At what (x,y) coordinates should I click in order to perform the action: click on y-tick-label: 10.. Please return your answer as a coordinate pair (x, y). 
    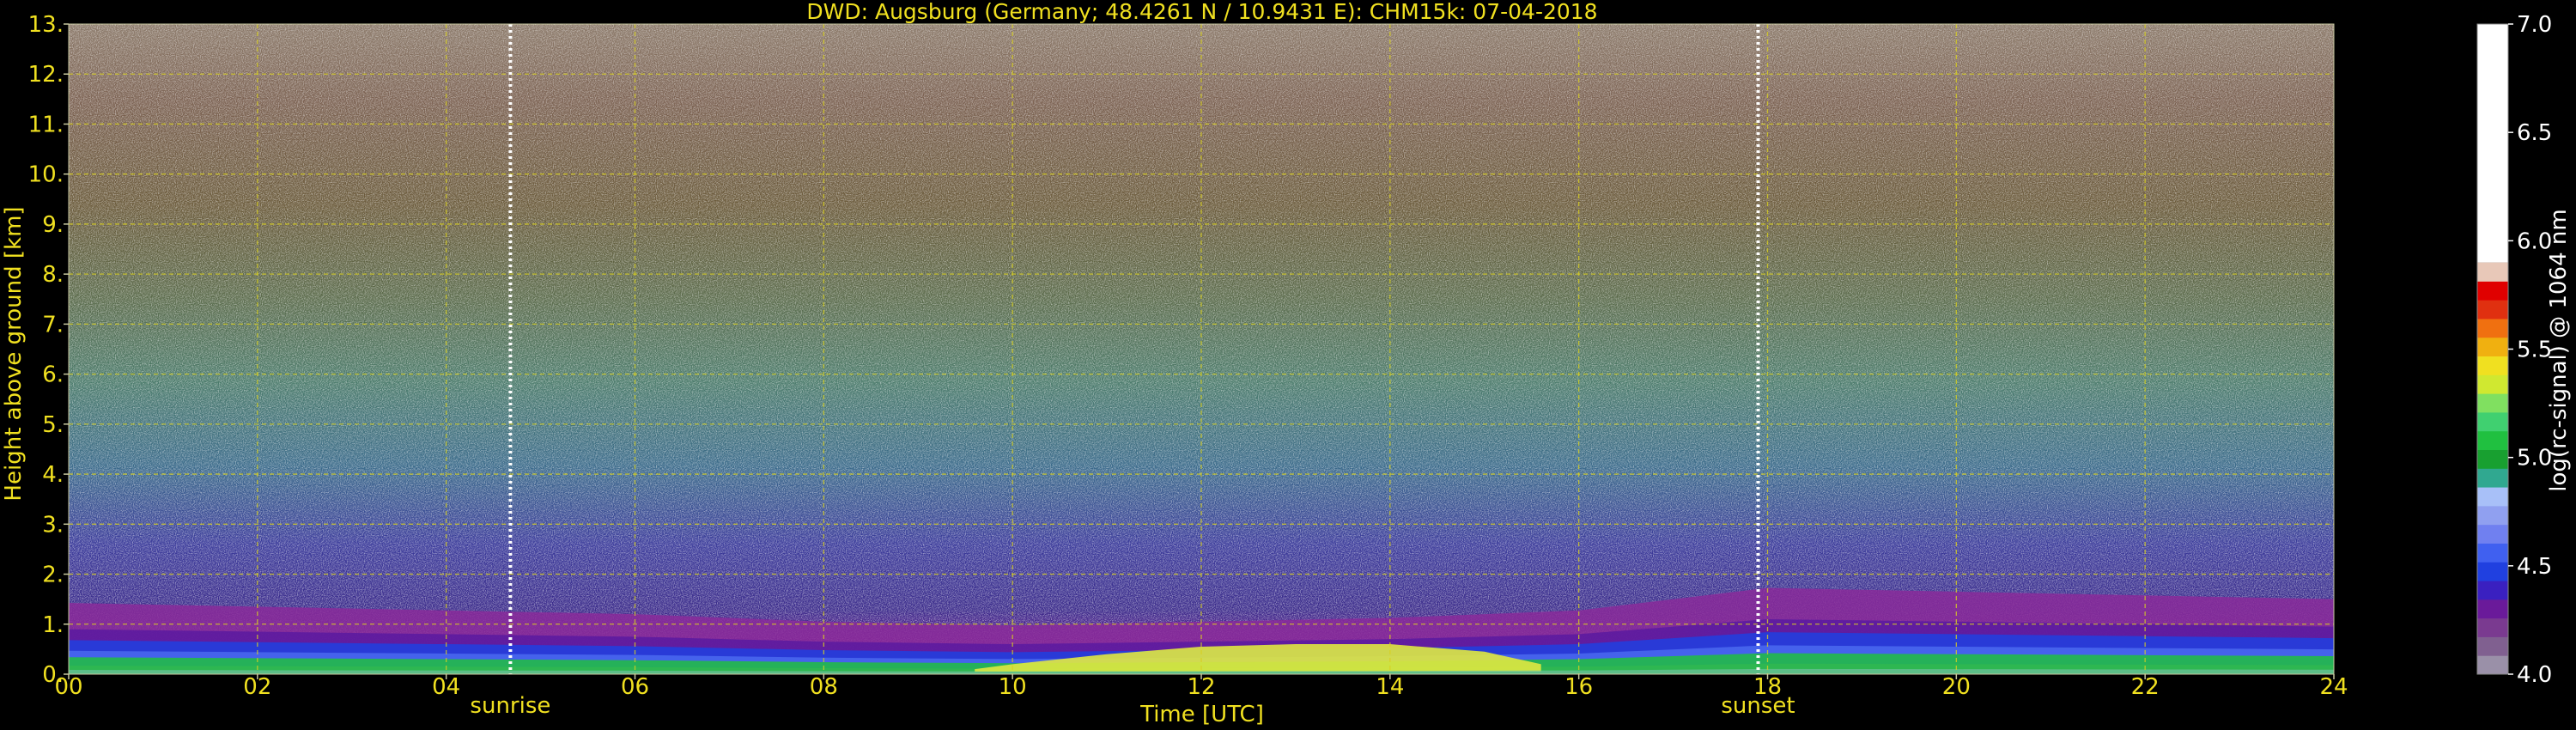
    Looking at the image, I should click on (46, 175).